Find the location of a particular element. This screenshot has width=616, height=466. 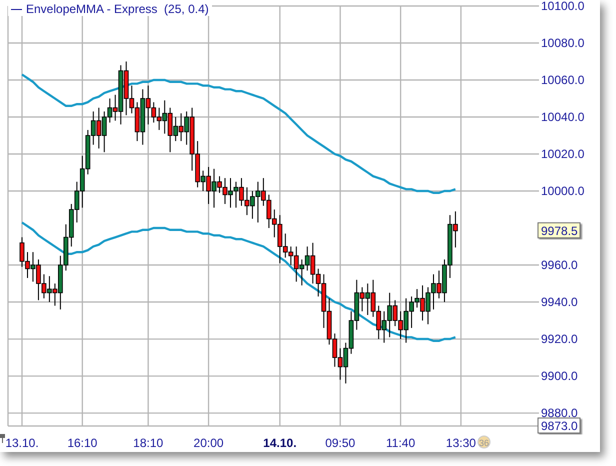

x-axis-label: 09:50 is located at coordinates (340, 443).